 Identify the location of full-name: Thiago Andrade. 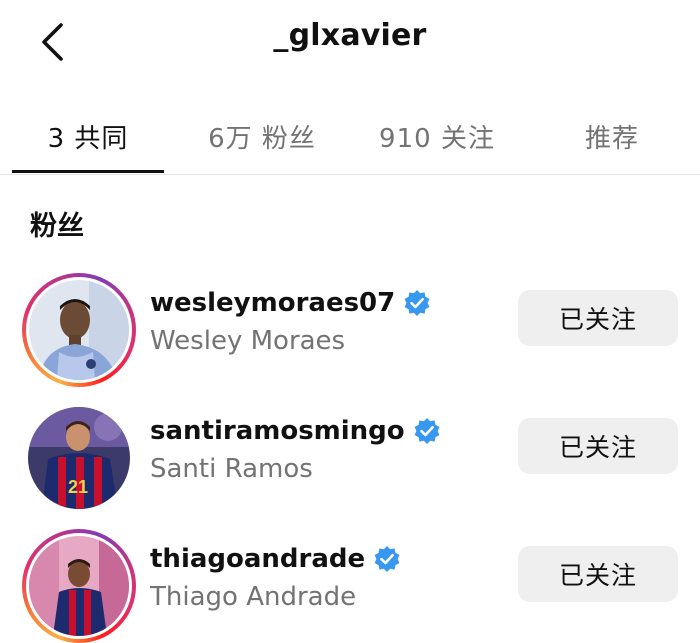
(253, 597).